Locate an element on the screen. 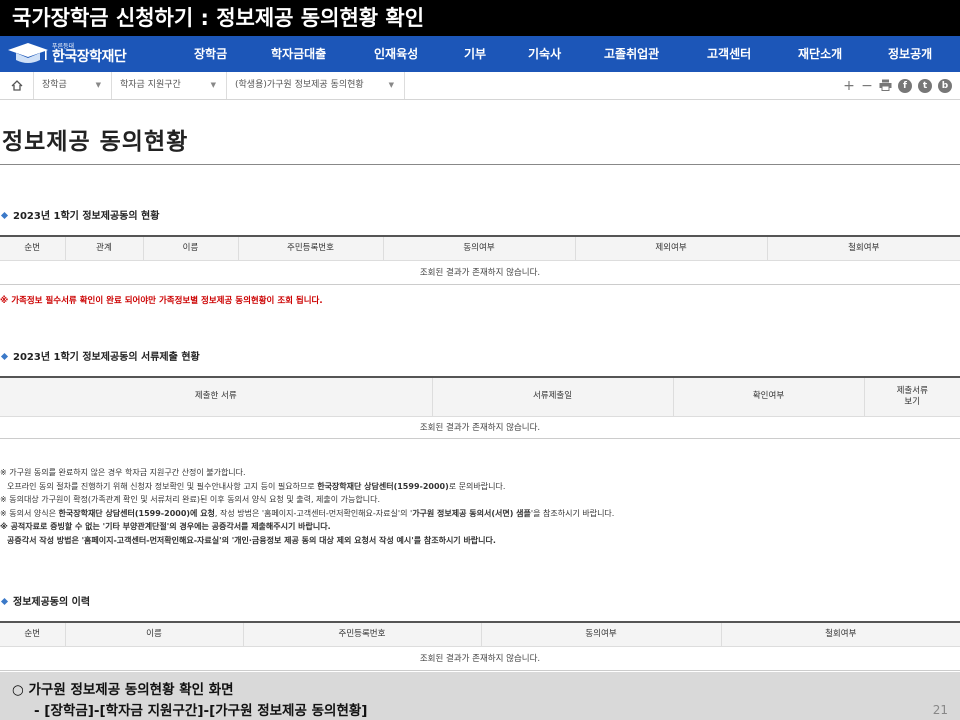  page-tools: + − f t b is located at coordinates (897, 85).